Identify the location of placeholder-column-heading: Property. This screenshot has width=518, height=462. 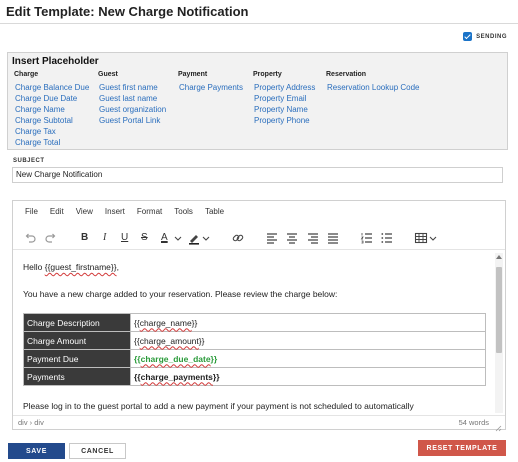
(267, 74).